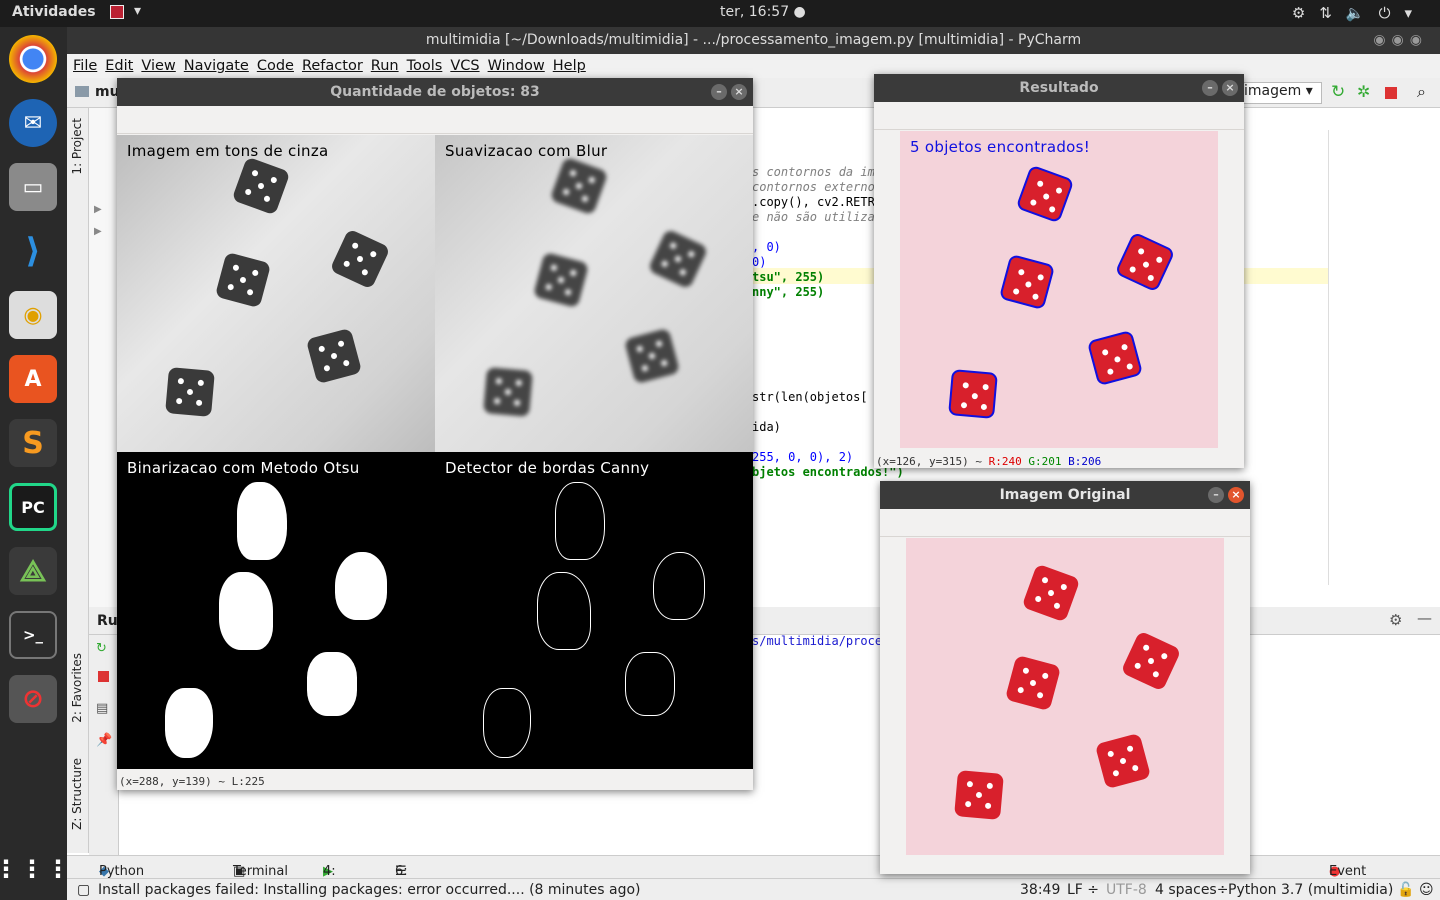 This screenshot has height=900, width=1440. I want to click on opencv-window-original: Imagem Original – ×, so click(1065, 677).